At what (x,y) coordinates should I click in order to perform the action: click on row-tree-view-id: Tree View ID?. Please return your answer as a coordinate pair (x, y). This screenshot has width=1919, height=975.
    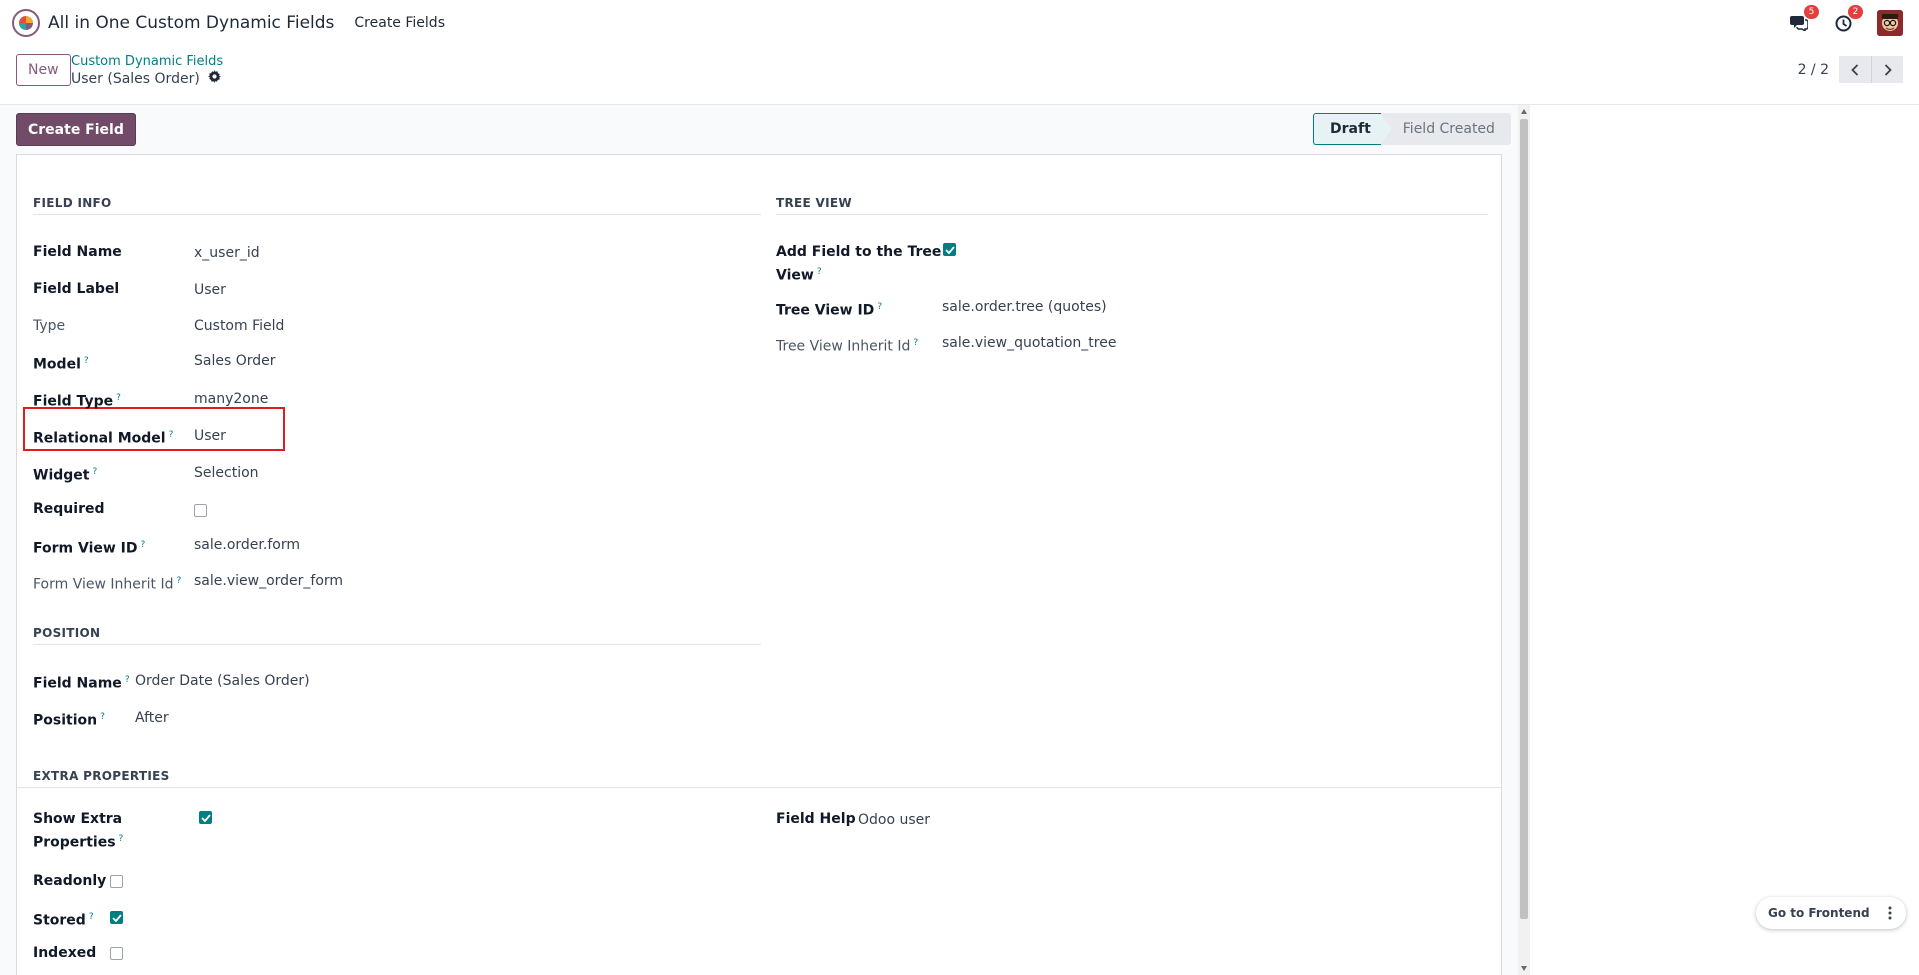
    Looking at the image, I should click on (829, 309).